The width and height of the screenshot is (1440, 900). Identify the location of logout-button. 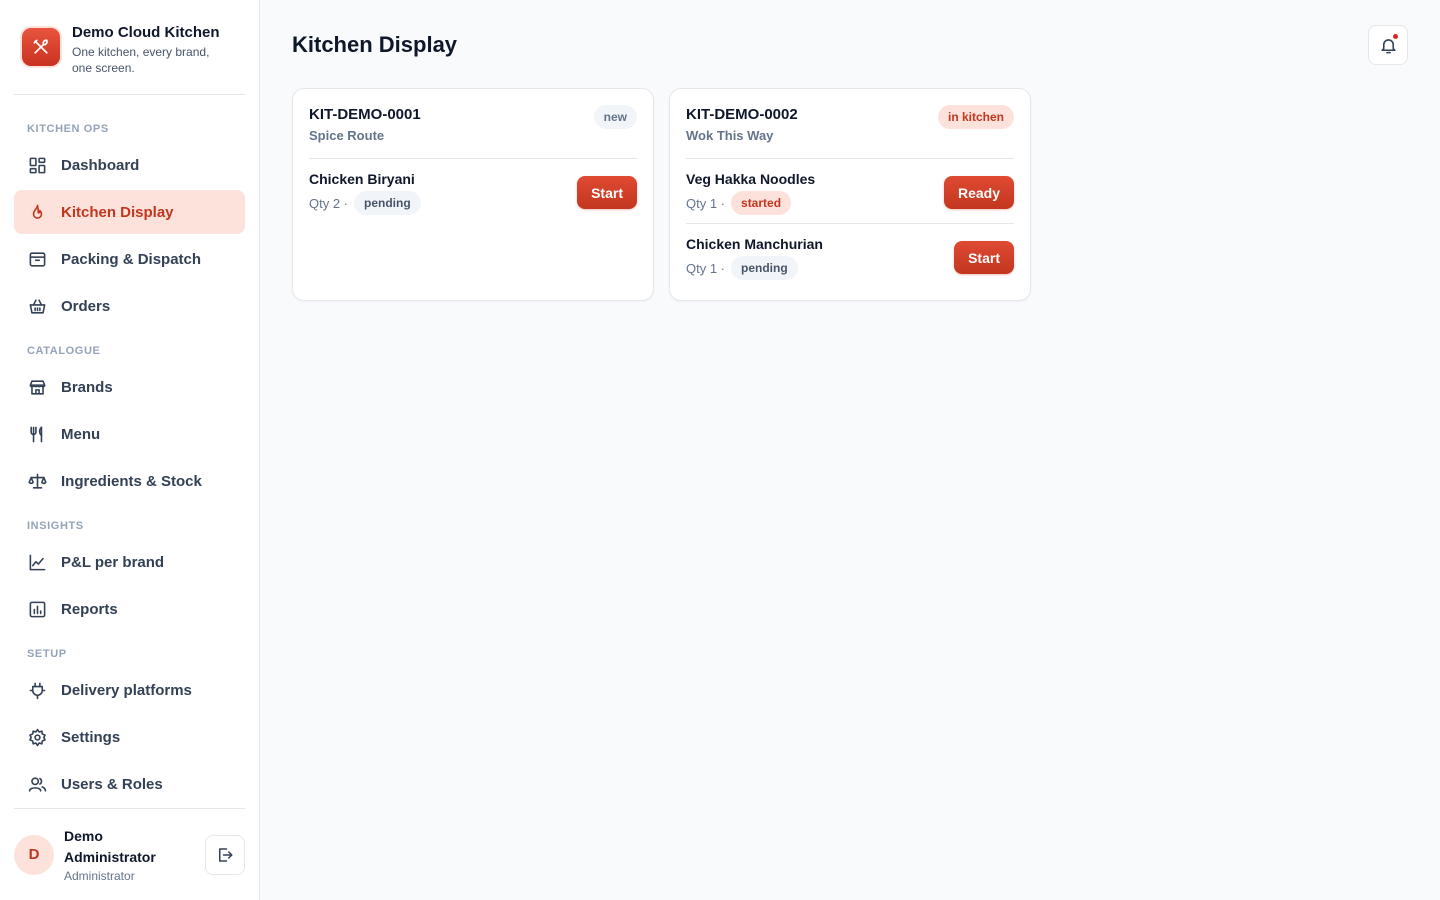
(225, 854).